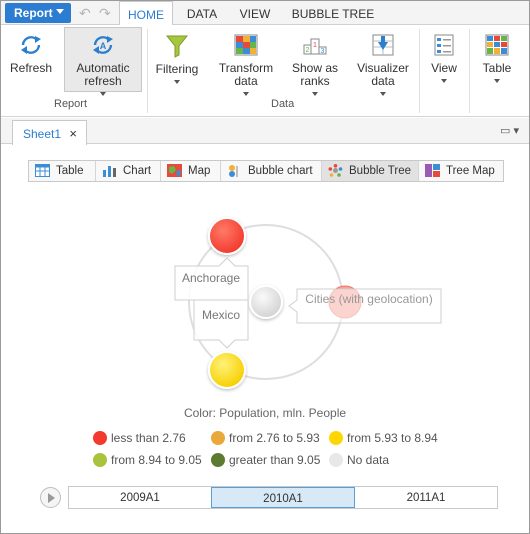  I want to click on tree-map-icon, so click(432, 170).